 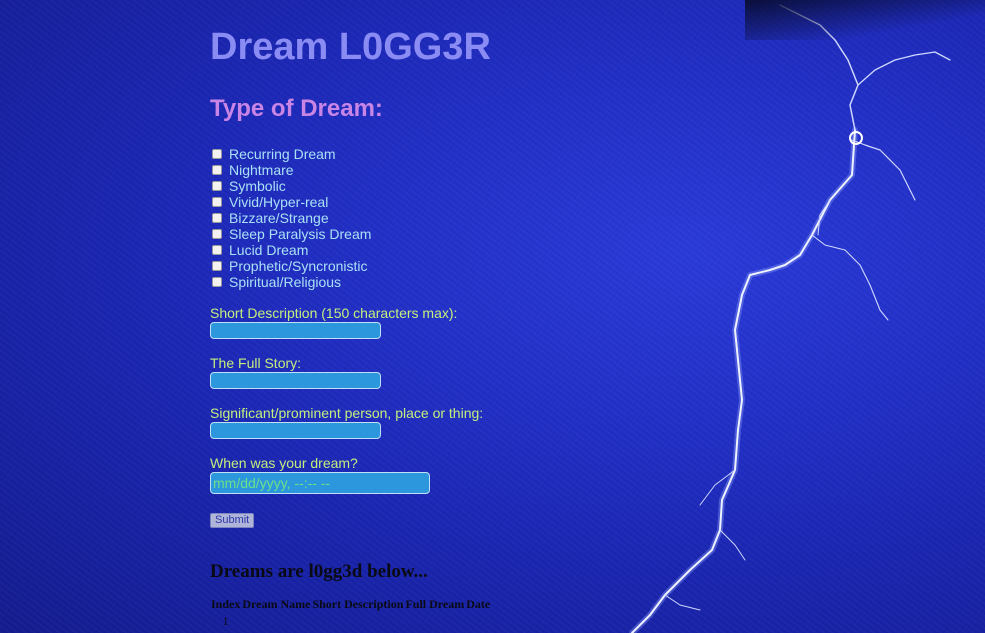 What do you see at coordinates (865, 20) in the screenshot?
I see `window-corner-shadow` at bounding box center [865, 20].